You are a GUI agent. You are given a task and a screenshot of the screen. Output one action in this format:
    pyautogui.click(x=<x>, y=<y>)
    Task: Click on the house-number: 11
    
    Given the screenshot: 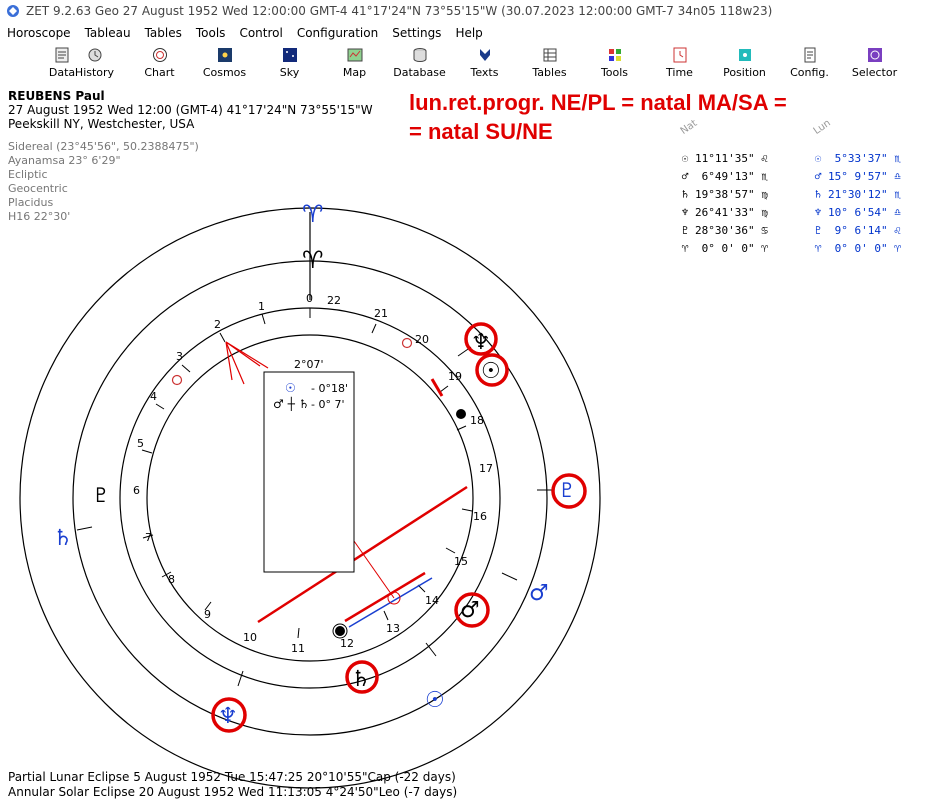 What is the action you would take?
    pyautogui.click(x=298, y=648)
    